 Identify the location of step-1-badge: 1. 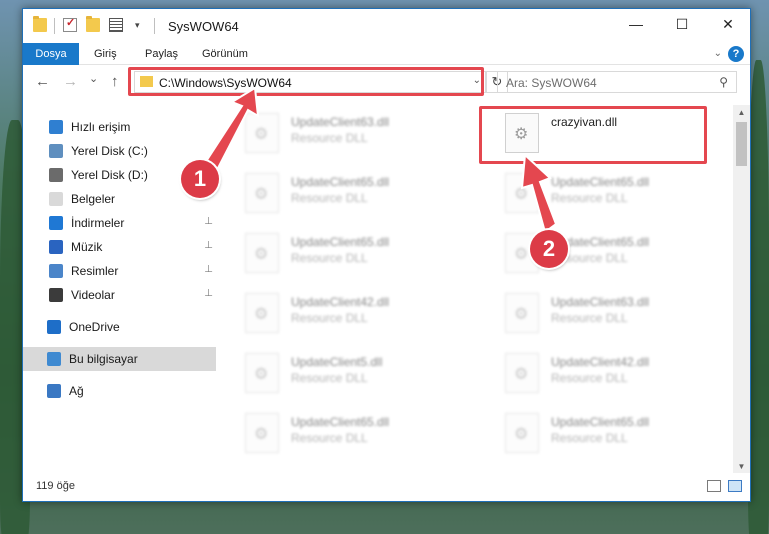
(200, 179).